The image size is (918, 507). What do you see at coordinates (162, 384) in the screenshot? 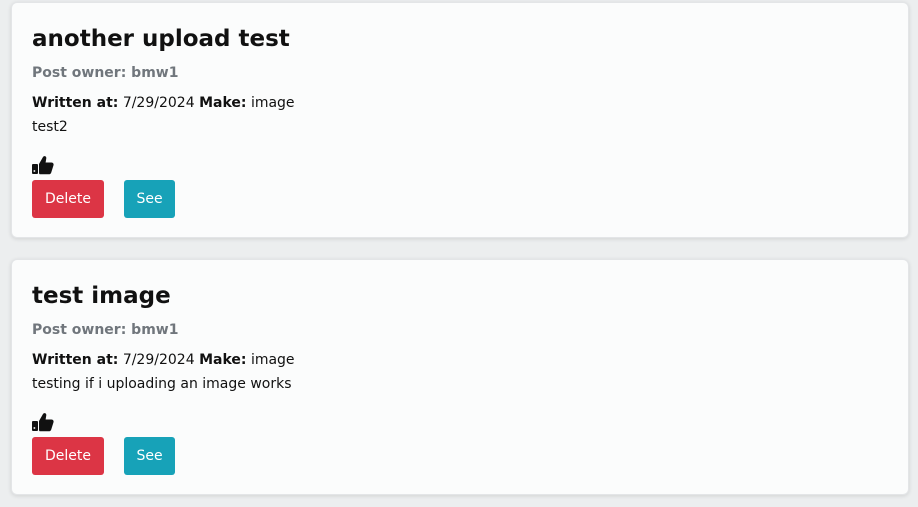
I see `post-content: testing if i uploading an image works` at bounding box center [162, 384].